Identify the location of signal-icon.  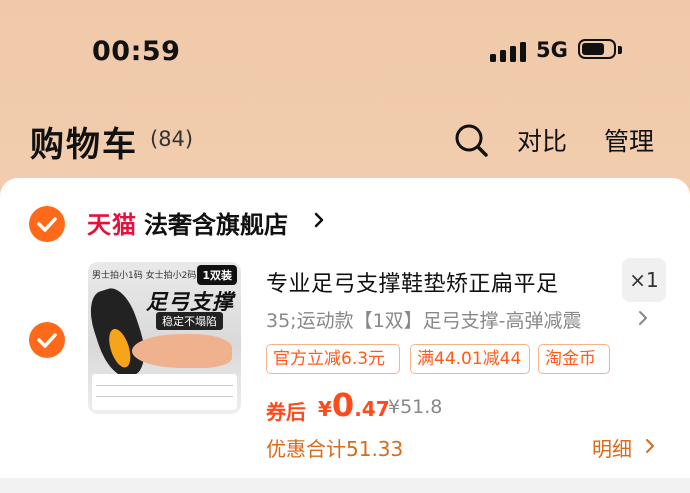
(508, 51).